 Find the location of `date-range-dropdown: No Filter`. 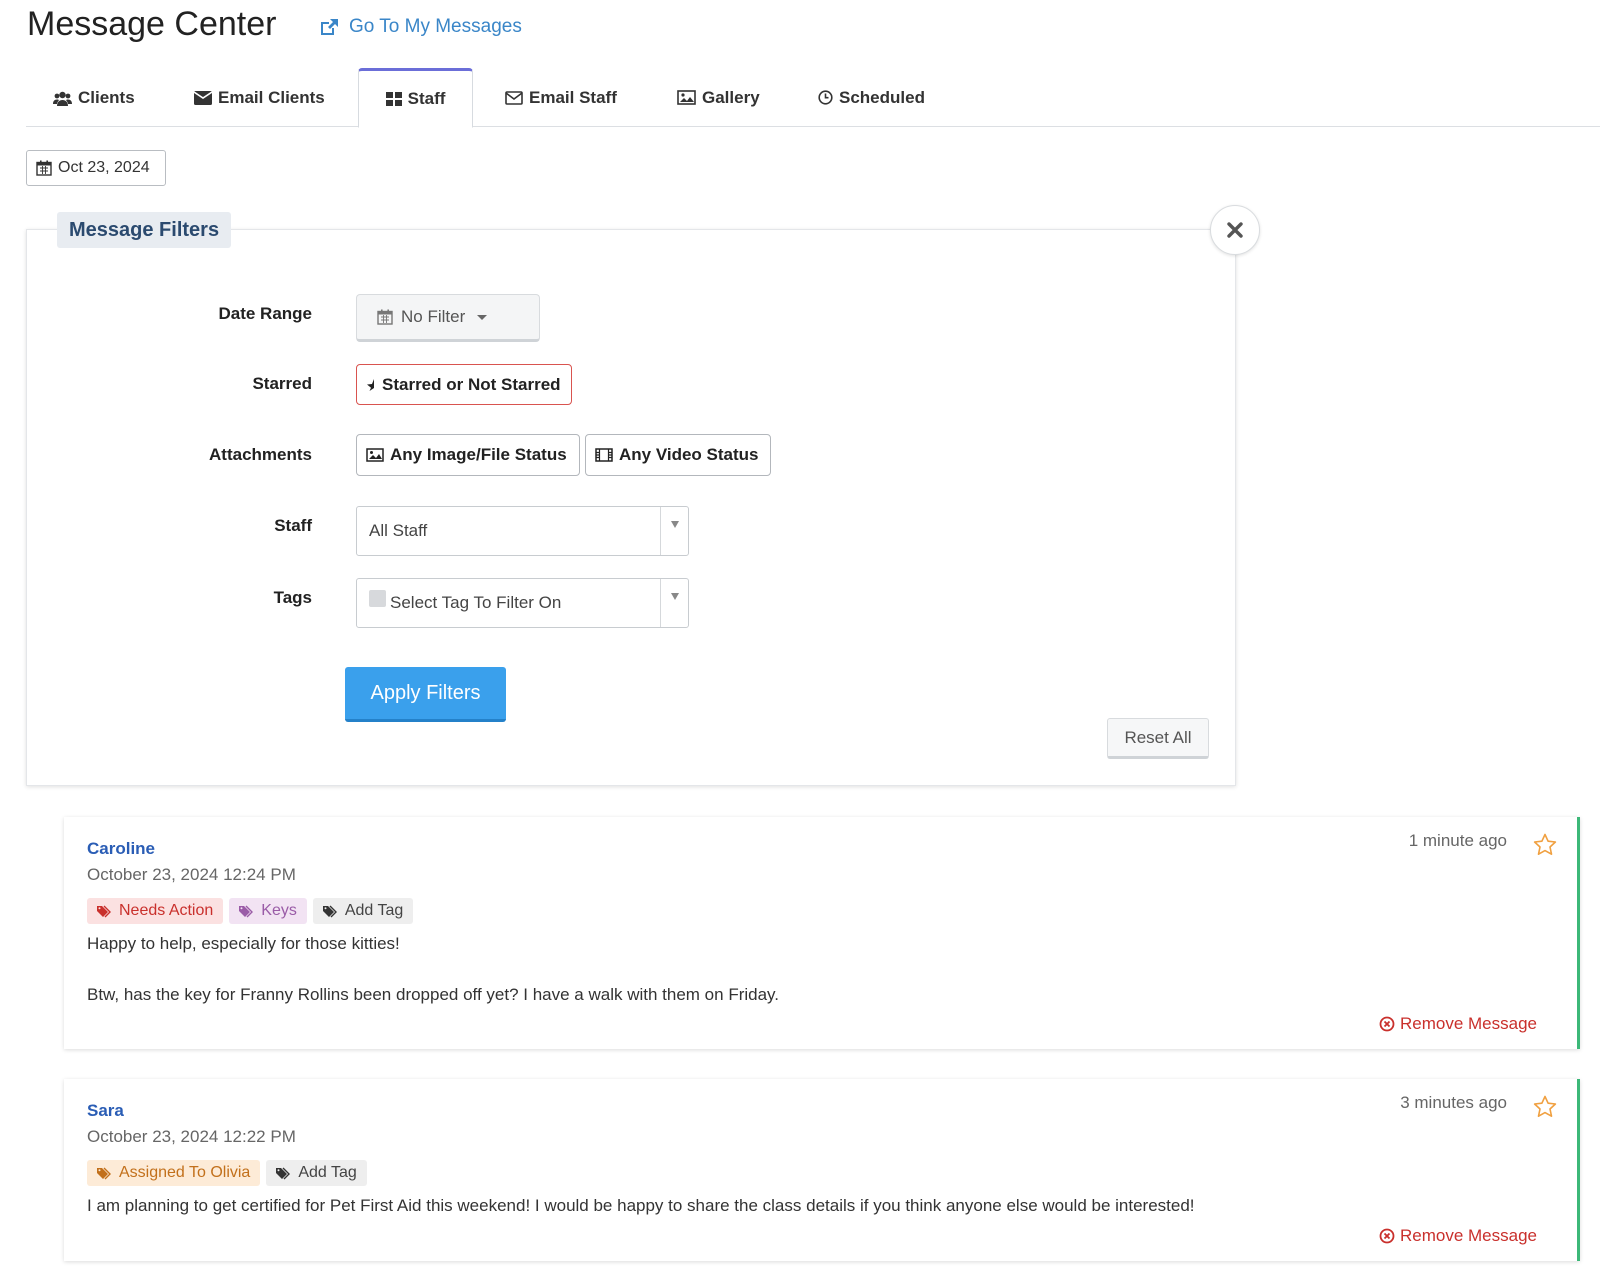

date-range-dropdown: No Filter is located at coordinates (448, 318).